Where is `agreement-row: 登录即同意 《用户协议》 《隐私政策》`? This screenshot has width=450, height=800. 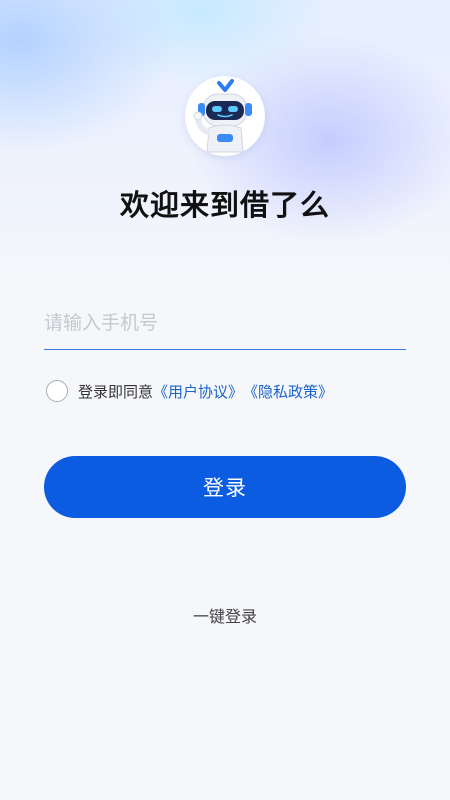
agreement-row: 登录即同意 《用户协议》 《隐私政策》 is located at coordinates (189, 391).